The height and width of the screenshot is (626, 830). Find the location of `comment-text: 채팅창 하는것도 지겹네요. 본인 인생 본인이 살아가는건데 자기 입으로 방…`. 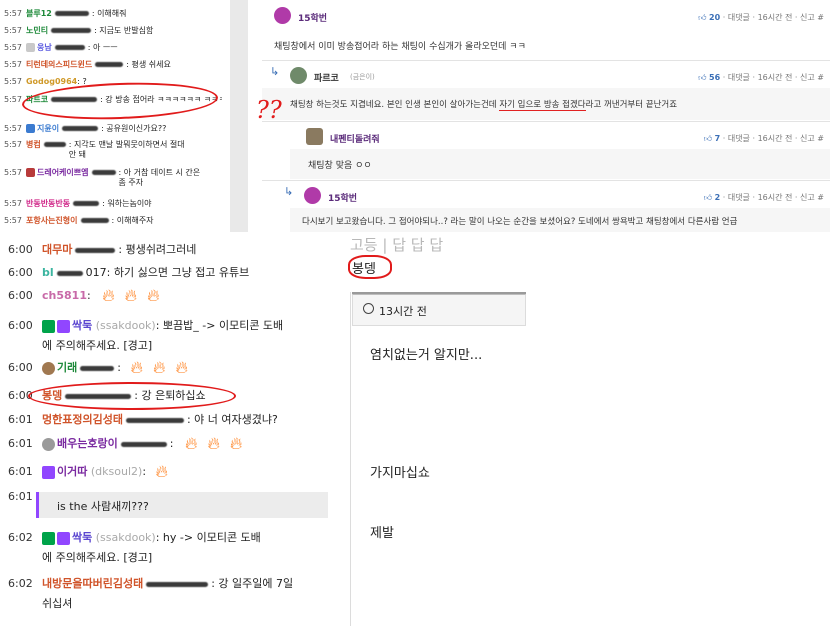

comment-text: 채팅창 하는것도 지겹네요. 본인 인생 본인이 살아가는건데 자기 입으로 방… is located at coordinates (483, 104).